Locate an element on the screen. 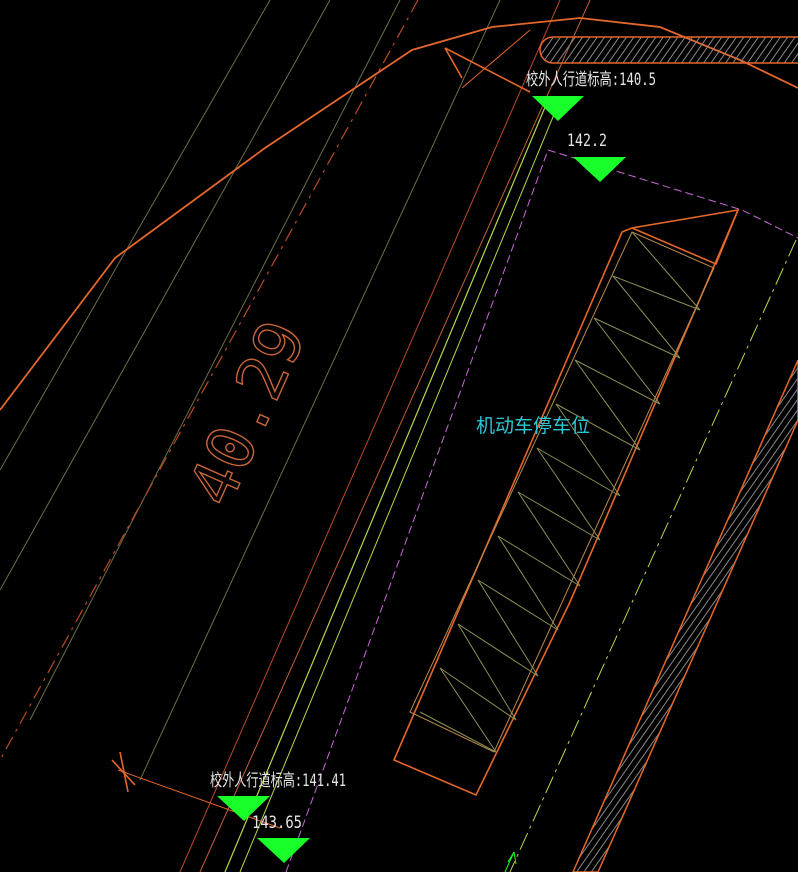  curb-top is located at coordinates (668, 50).